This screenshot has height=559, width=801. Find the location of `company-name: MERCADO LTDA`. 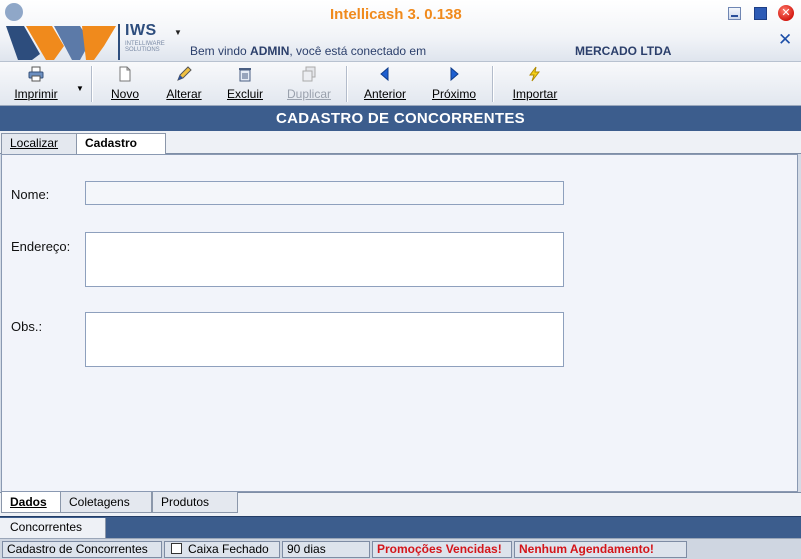

company-name: MERCADO LTDA is located at coordinates (623, 51).